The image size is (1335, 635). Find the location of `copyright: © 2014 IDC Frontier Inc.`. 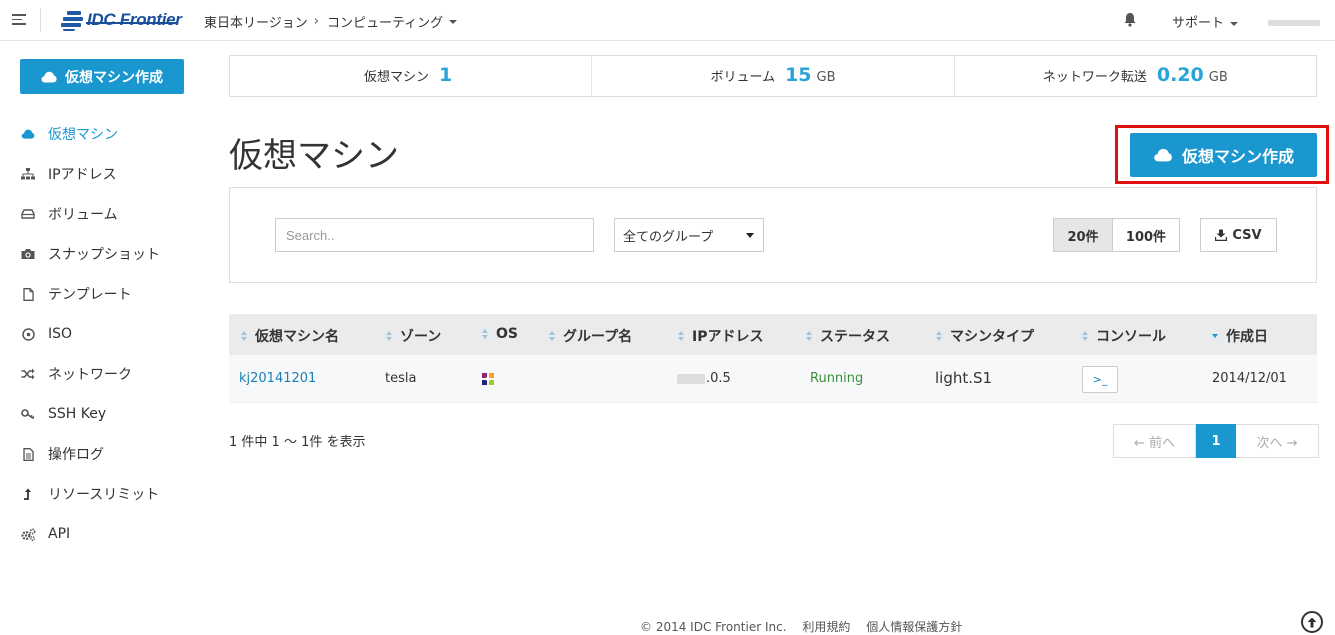

copyright: © 2014 IDC Frontier Inc. is located at coordinates (713, 627).